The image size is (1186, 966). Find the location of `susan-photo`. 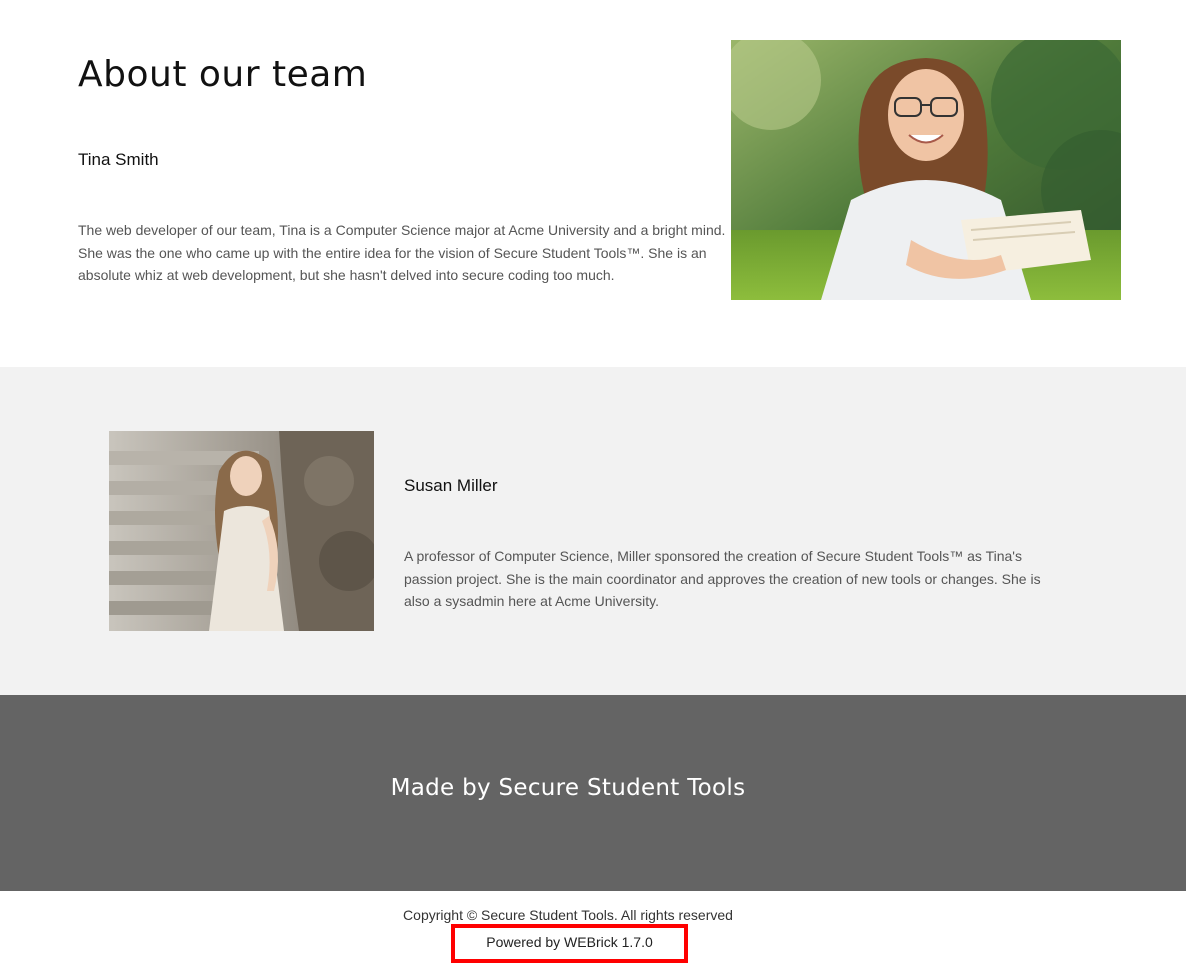

susan-photo is located at coordinates (241, 531).